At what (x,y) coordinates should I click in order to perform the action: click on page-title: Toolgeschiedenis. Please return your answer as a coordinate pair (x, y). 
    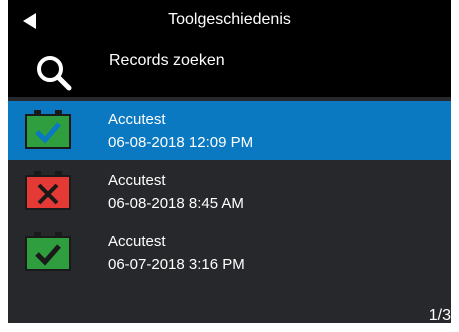
    Looking at the image, I should click on (229, 19).